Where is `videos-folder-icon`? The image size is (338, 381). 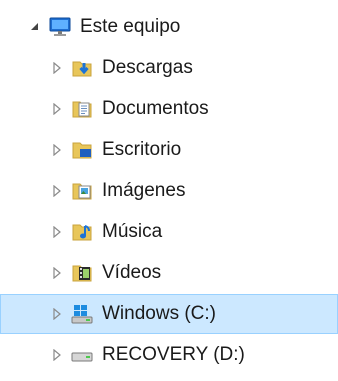
videos-folder-icon is located at coordinates (82, 273).